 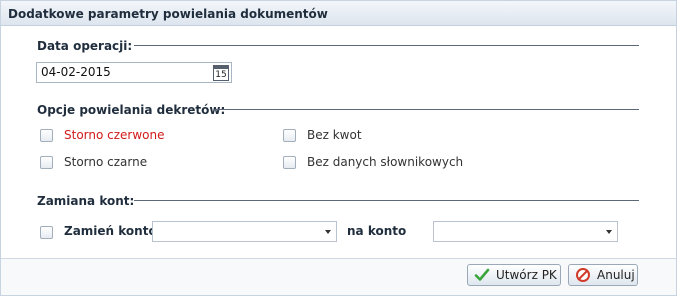 What do you see at coordinates (244, 231) in the screenshot?
I see `from-account-select` at bounding box center [244, 231].